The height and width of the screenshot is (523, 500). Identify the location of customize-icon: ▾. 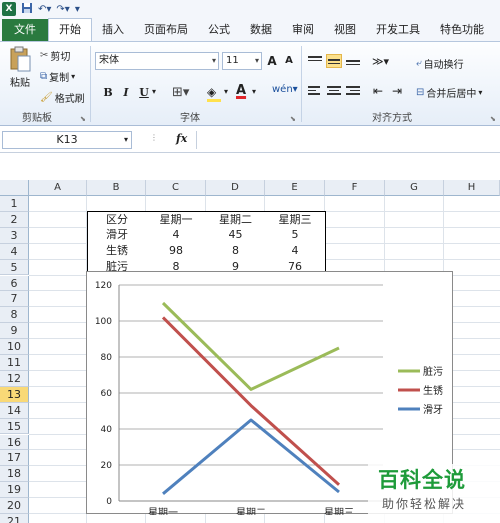
(77, 9).